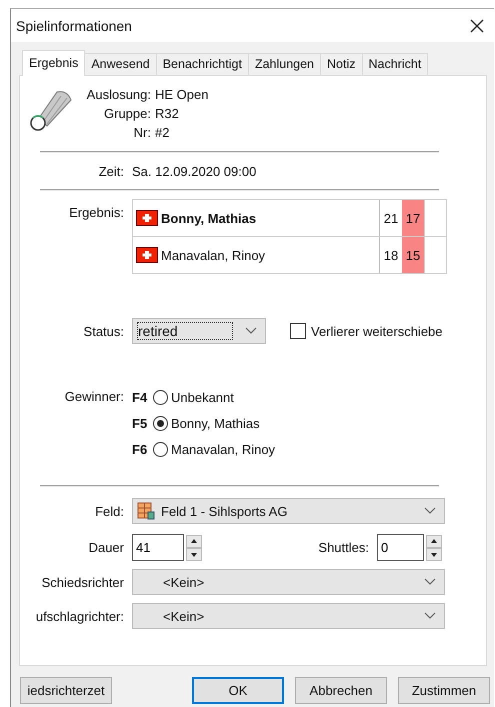 The width and height of the screenshot is (495, 707). What do you see at coordinates (223, 449) in the screenshot?
I see `radio-label: Manavalan, Rinoy` at bounding box center [223, 449].